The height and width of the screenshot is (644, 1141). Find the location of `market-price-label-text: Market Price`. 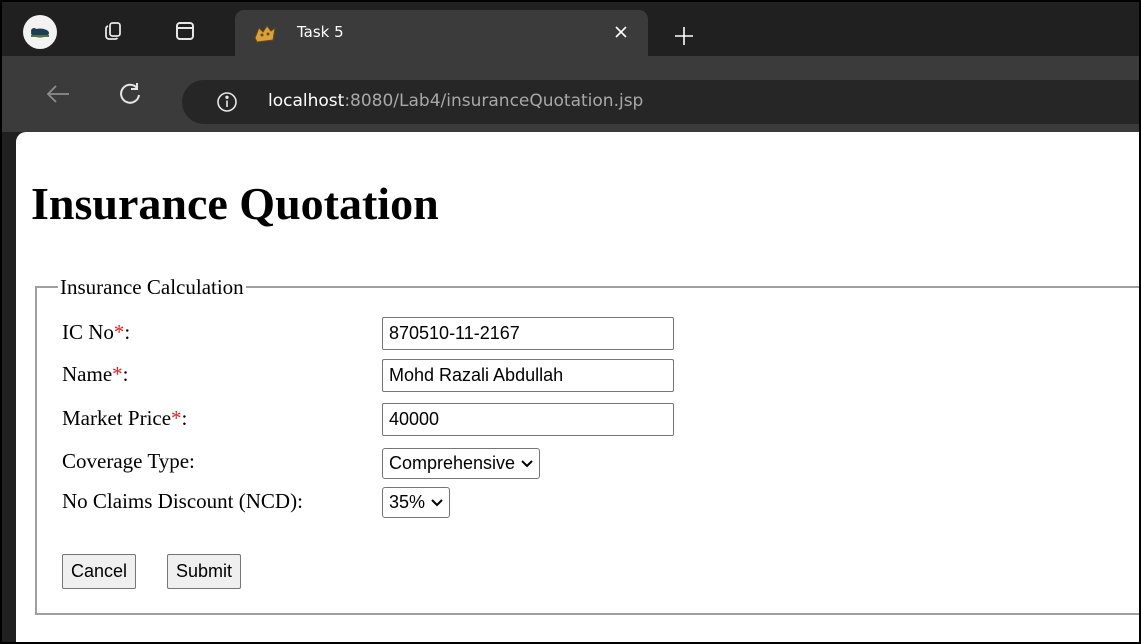

market-price-label-text: Market Price is located at coordinates (117, 418).